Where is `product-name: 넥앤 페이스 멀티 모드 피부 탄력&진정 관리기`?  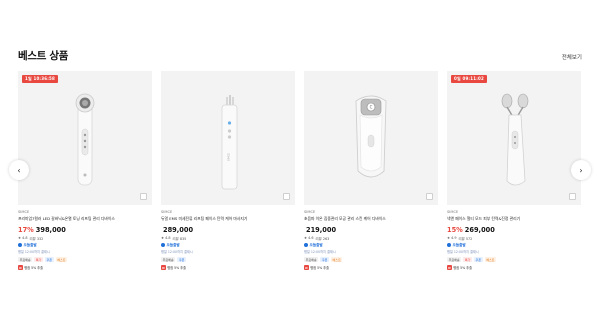 product-name: 넥앤 페이스 멀티 모드 피부 탄력&진정 관리기 is located at coordinates (514, 219).